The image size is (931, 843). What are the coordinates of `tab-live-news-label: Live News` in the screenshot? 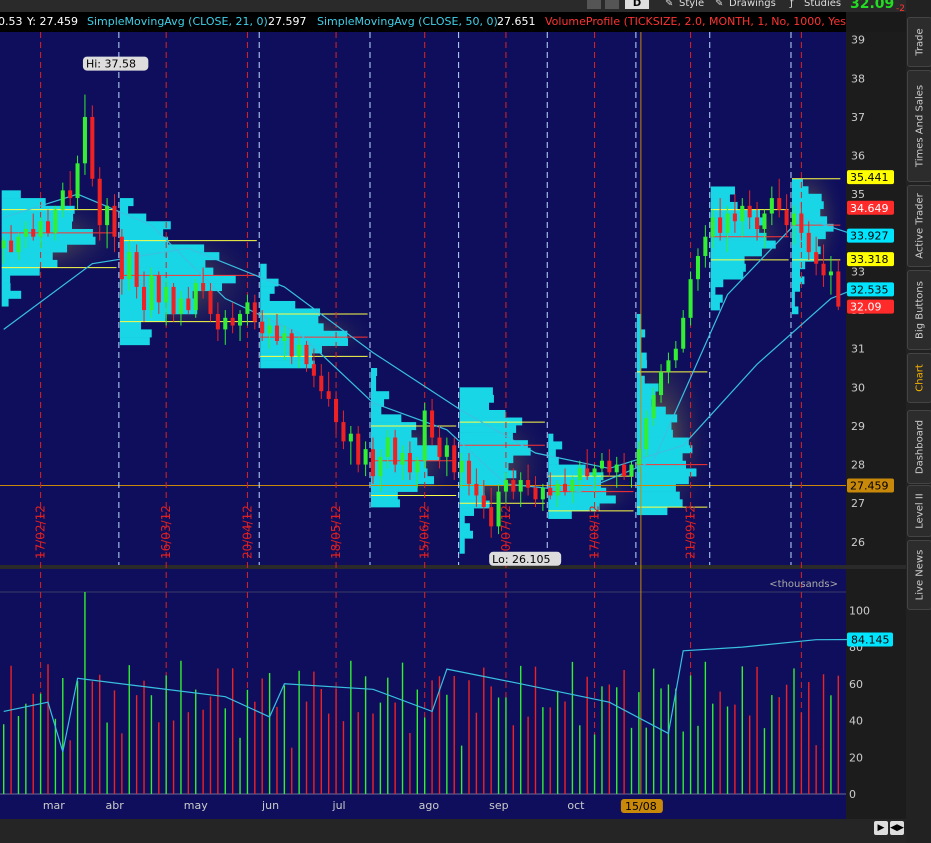 It's located at (919, 575).